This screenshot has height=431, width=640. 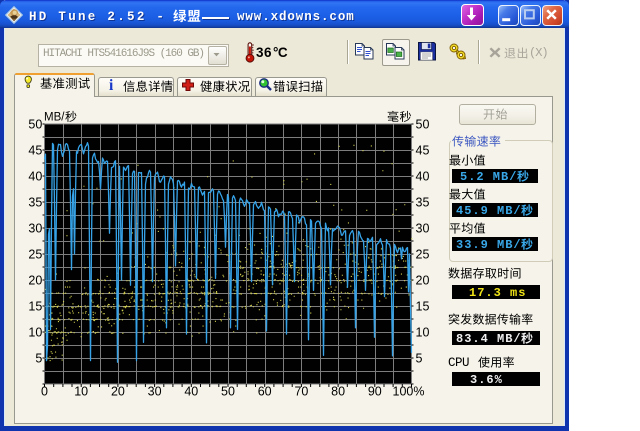 I want to click on svg-text: 33.9 MB/, so click(x=489, y=244).